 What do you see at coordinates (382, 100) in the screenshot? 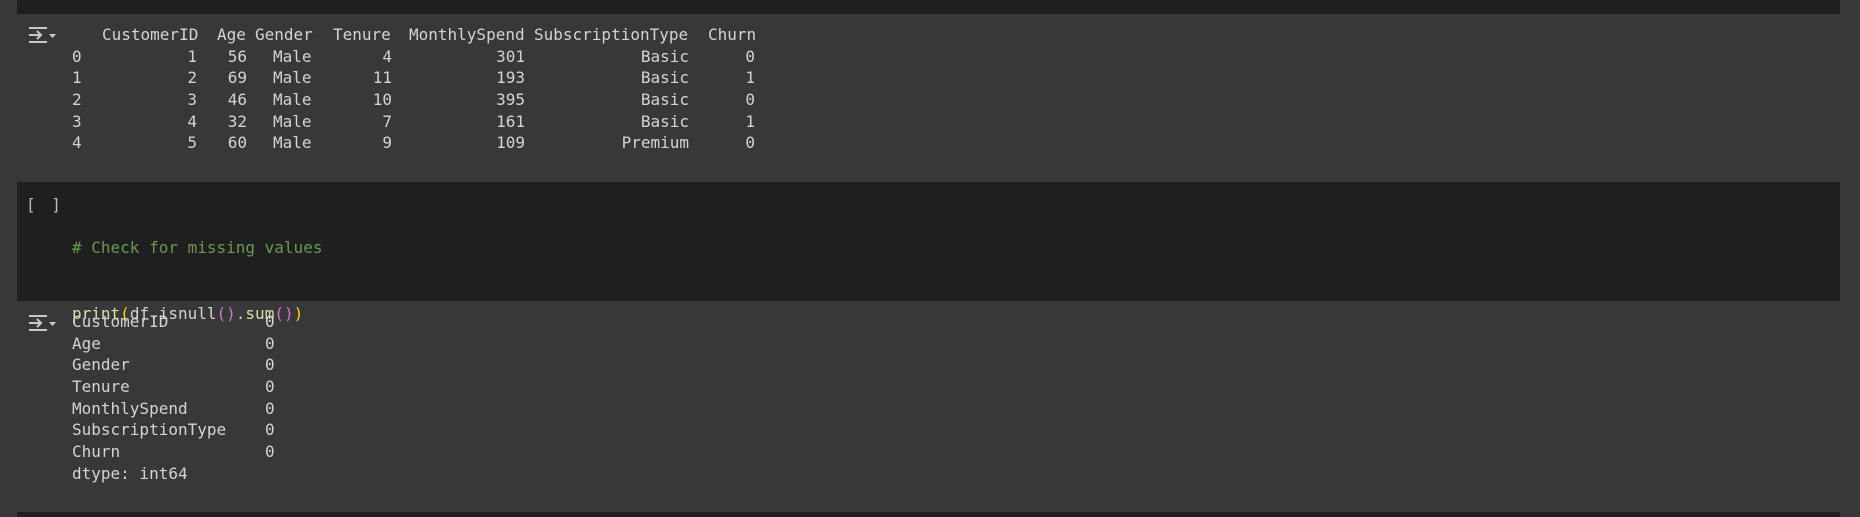
I see `table-cell: 10` at bounding box center [382, 100].